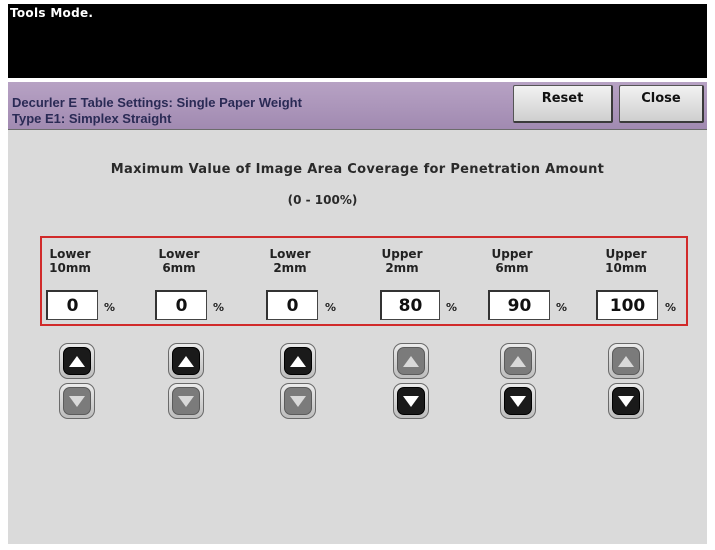  I want to click on value-field: 80, so click(410, 305).